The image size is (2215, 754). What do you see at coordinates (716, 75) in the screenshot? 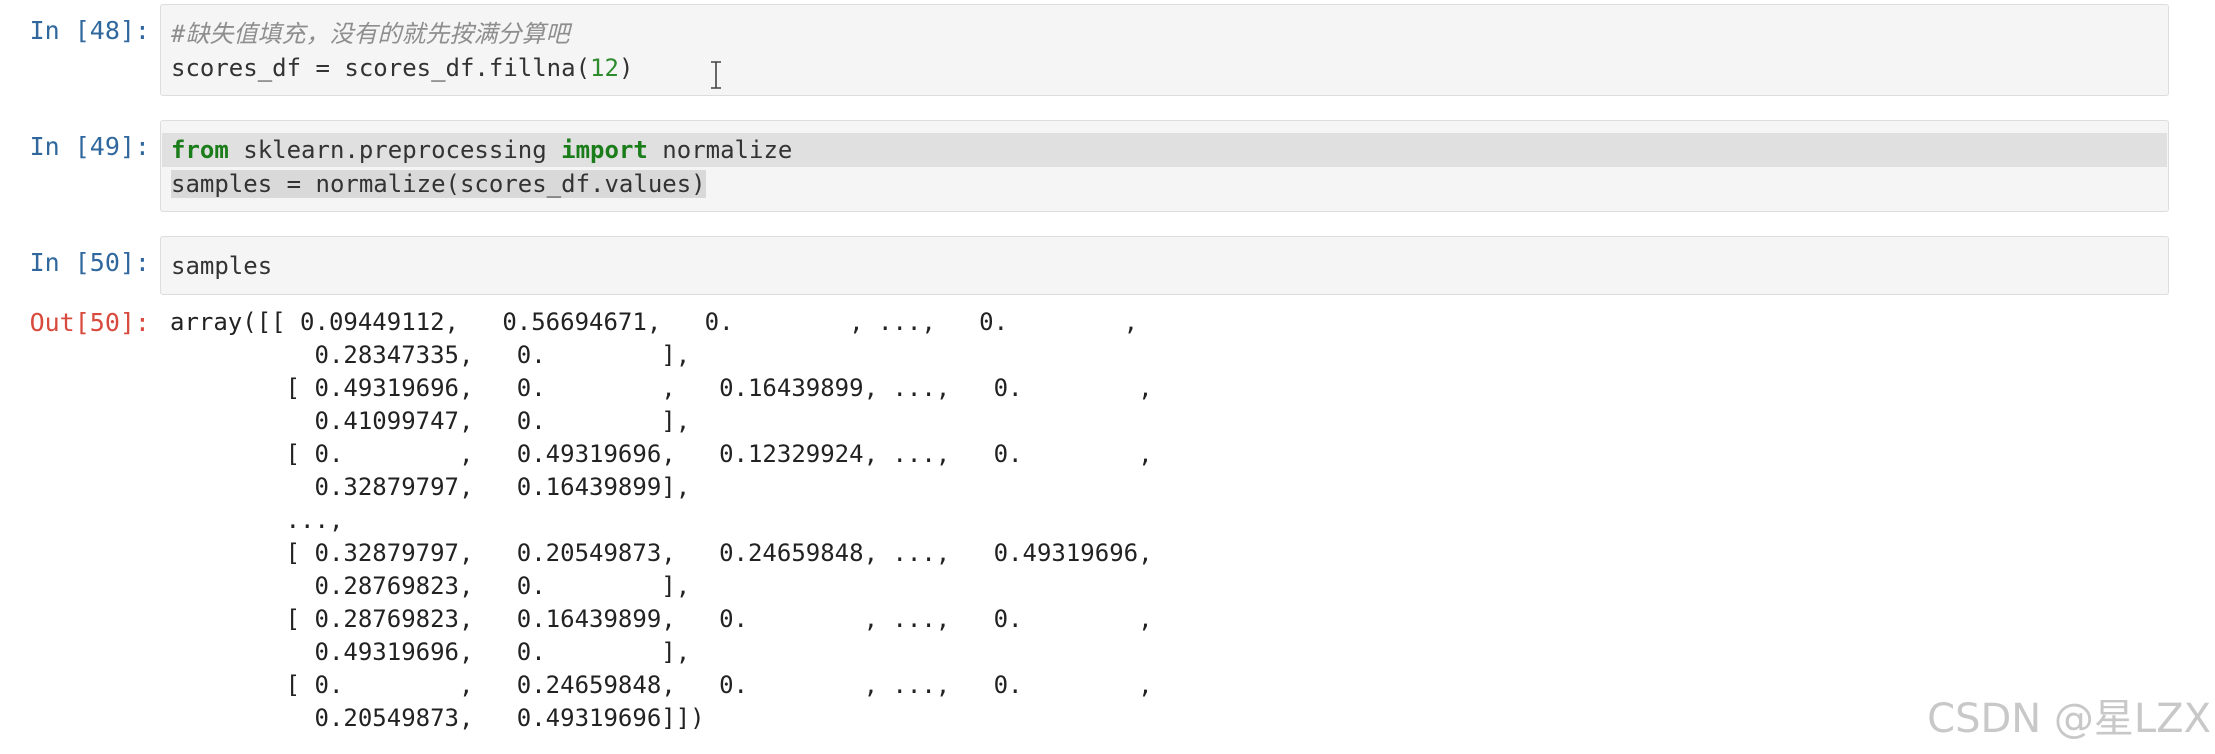
I see `text-cursor-icon` at bounding box center [716, 75].